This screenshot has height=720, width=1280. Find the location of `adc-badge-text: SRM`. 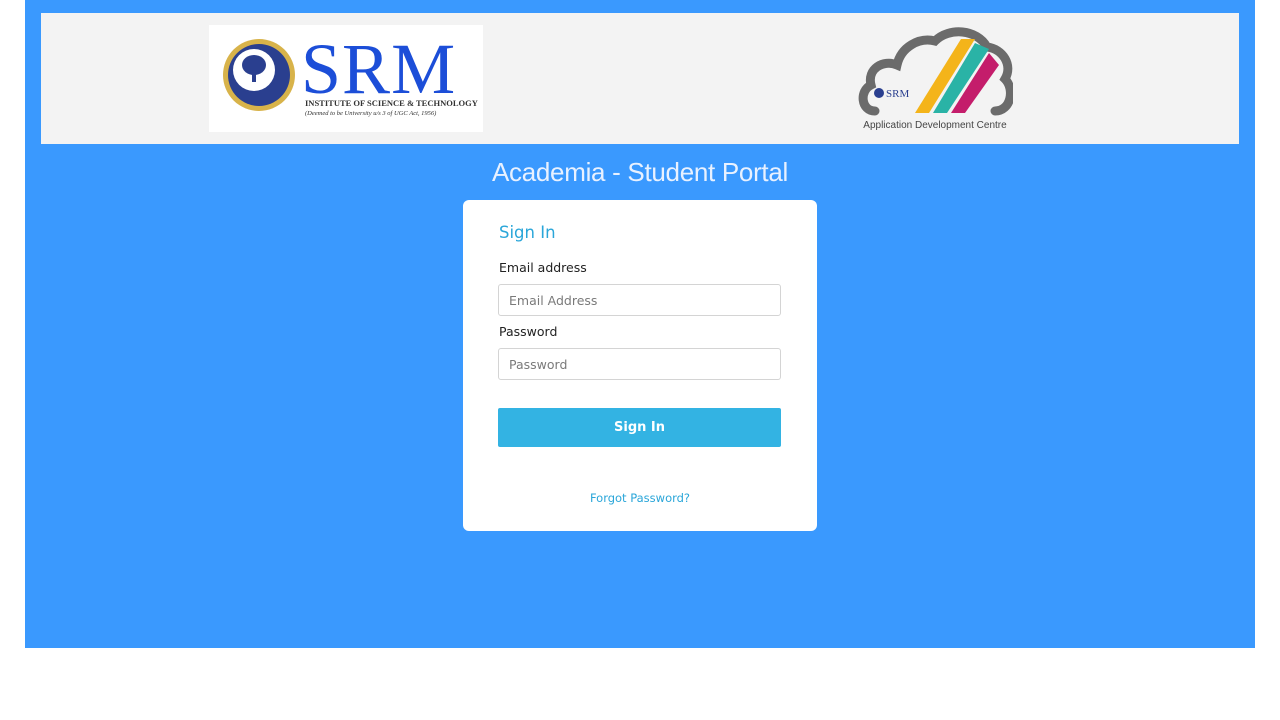

adc-badge-text: SRM is located at coordinates (897, 94).